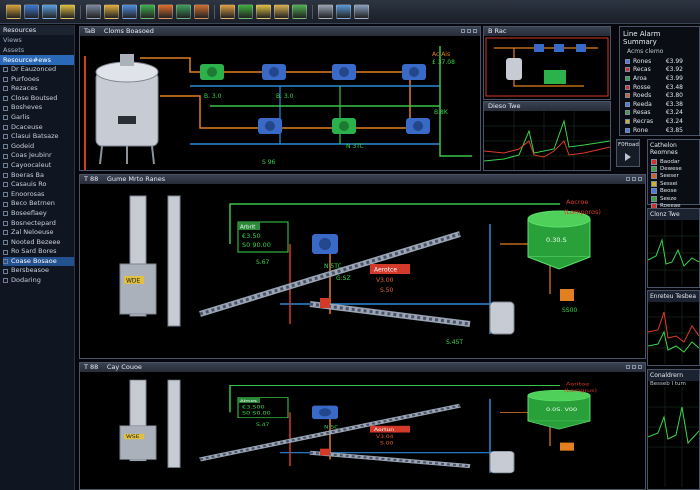 Image resolution: width=700 pixels, height=490 pixels. I want to click on alarm-status-icon, so click(627, 61).